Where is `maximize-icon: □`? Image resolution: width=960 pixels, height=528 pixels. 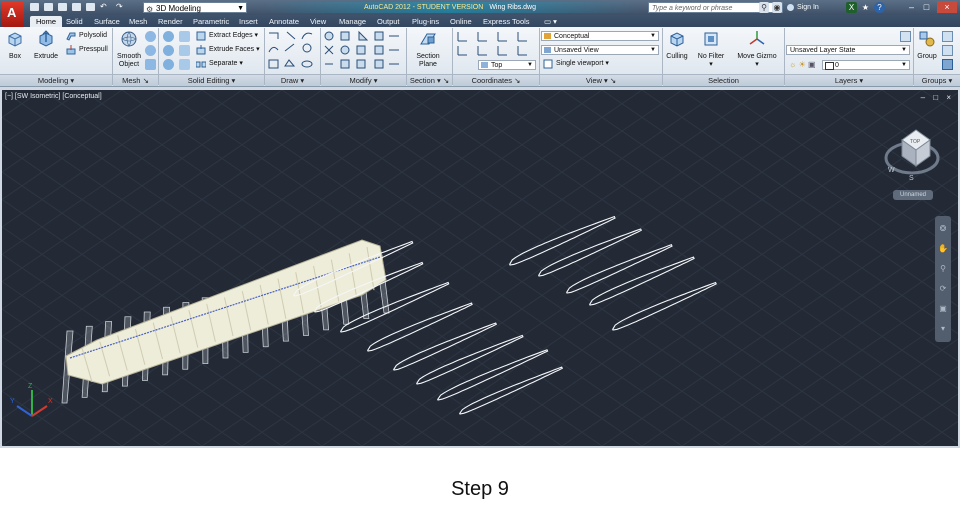
maximize-icon: □ is located at coordinates (926, 7).